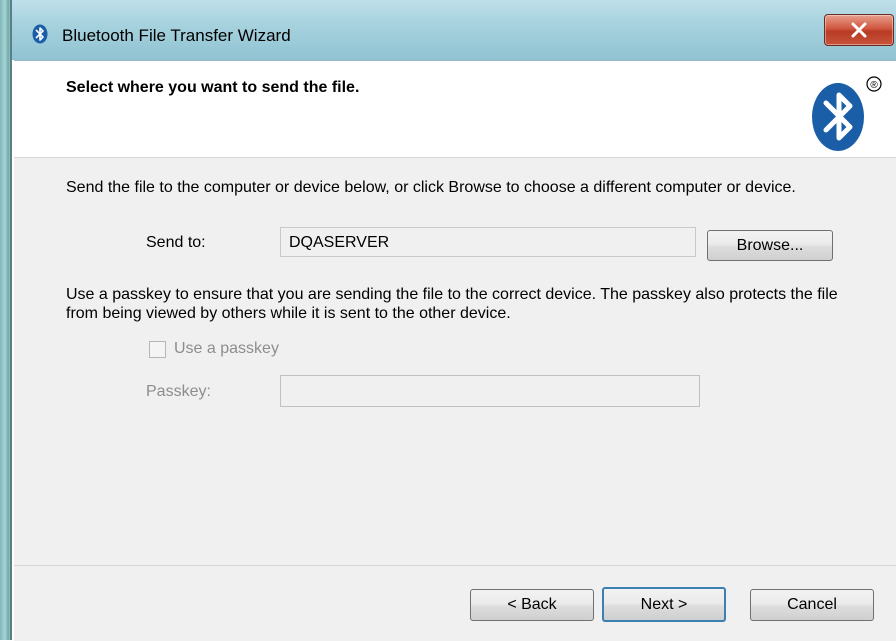 The height and width of the screenshot is (641, 896). Describe the element at coordinates (874, 85) in the screenshot. I see `registered-mark: ®` at that location.